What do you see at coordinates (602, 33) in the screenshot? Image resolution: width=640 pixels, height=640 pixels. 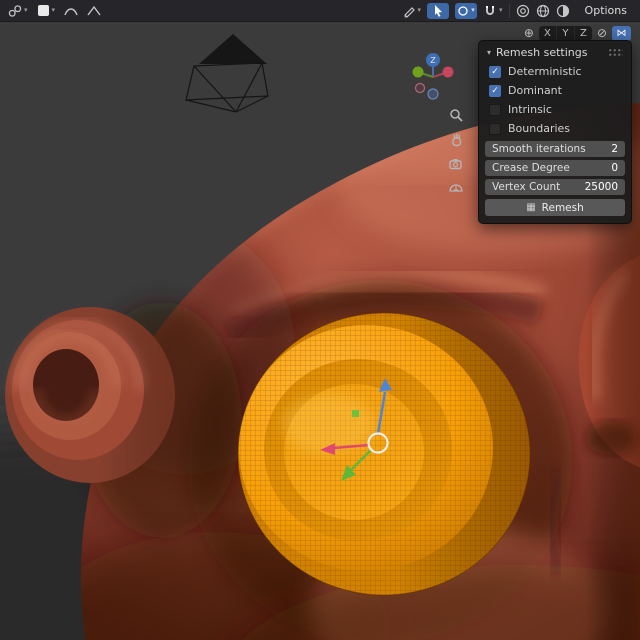 I see `symmetry-lock-icon: ⊘` at bounding box center [602, 33].